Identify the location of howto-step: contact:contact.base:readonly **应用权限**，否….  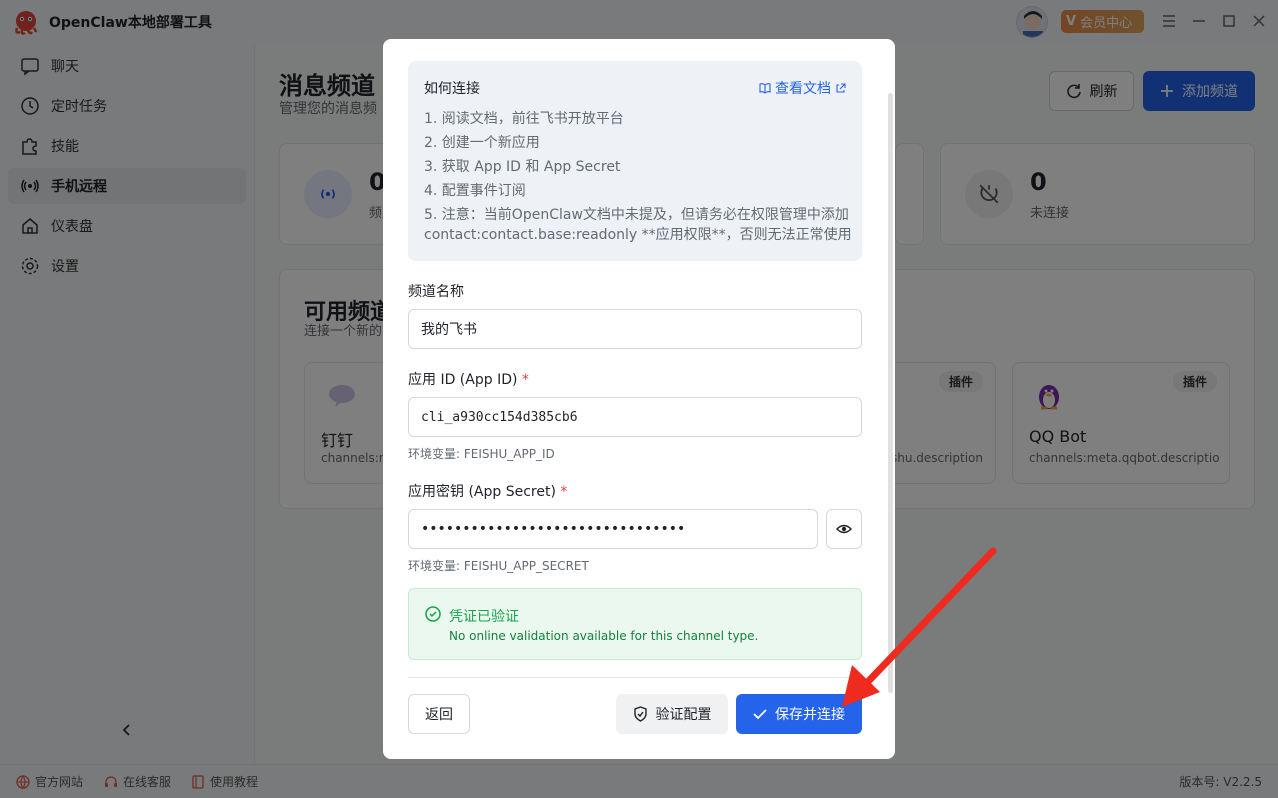
(638, 235).